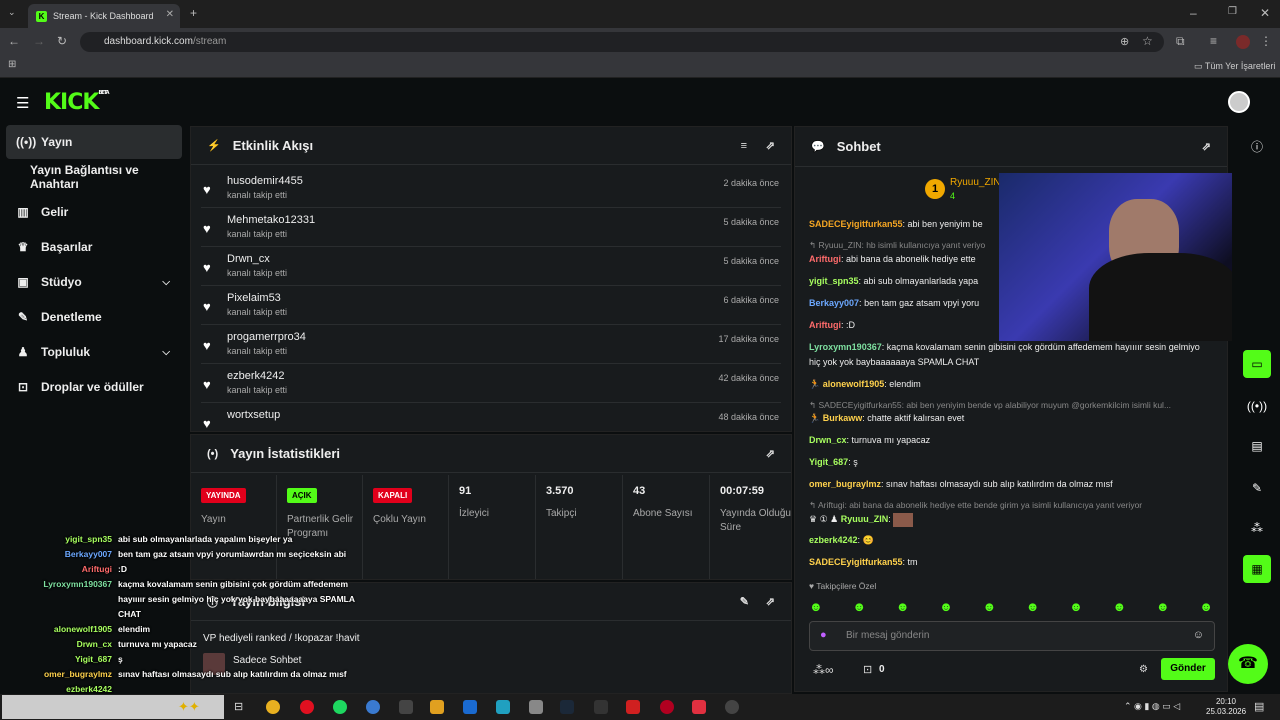 The height and width of the screenshot is (720, 1280). What do you see at coordinates (94, 142) in the screenshot?
I see `sidebar-item-yayin: ((•)) Yayın` at bounding box center [94, 142].